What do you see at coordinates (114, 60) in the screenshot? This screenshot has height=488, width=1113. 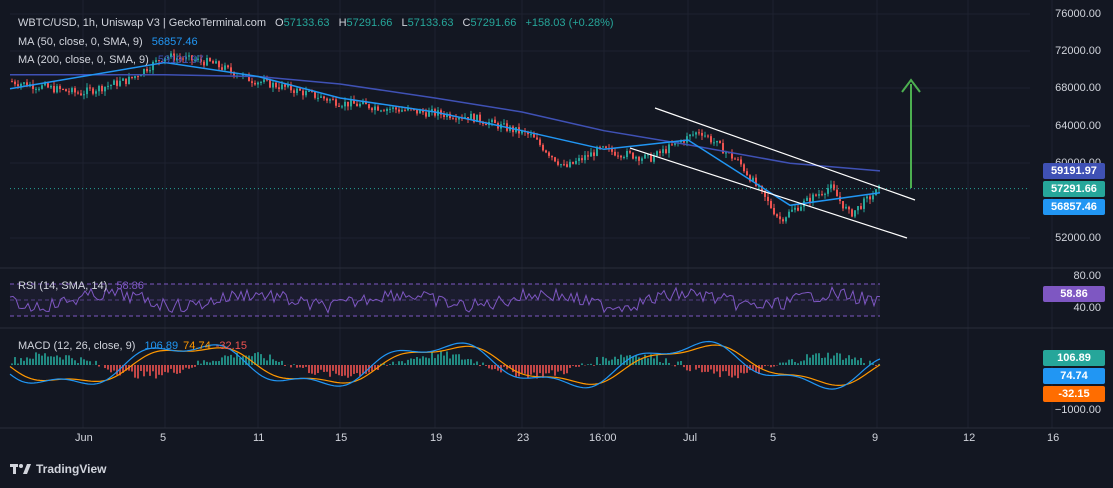 I see `ma200-legend: MA (200, close, 0, SMA, 9) 59191.97` at bounding box center [114, 60].